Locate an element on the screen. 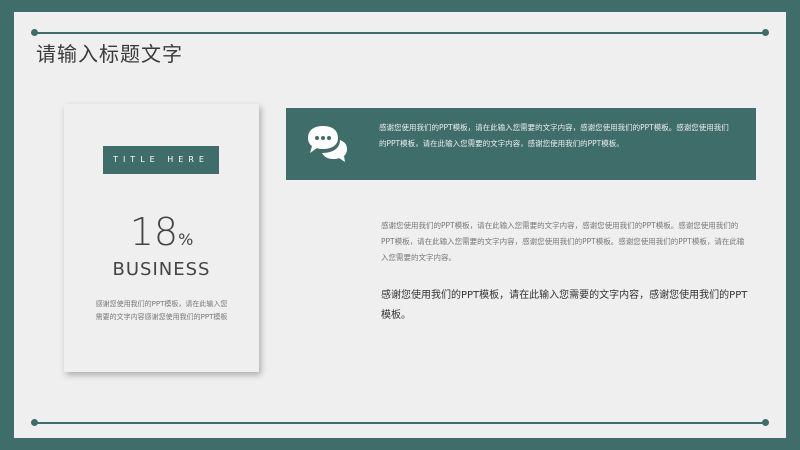 The height and width of the screenshot is (450, 800). top-right-dot is located at coordinates (765, 32).